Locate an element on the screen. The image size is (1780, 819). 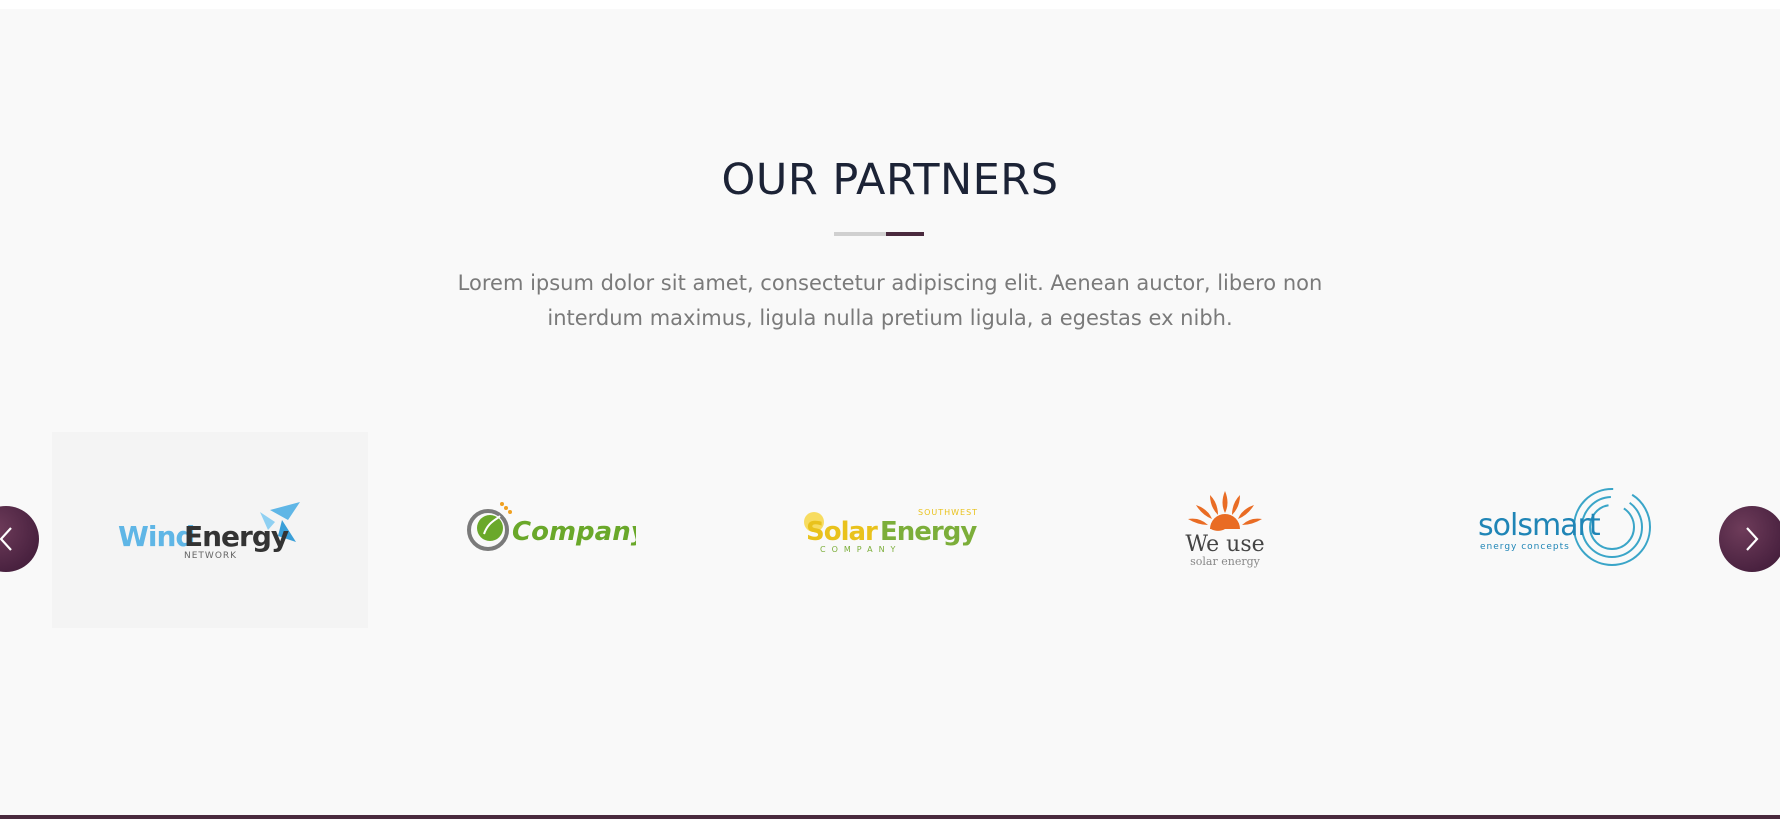
partner-logo-company: Company is located at coordinates (551, 530).